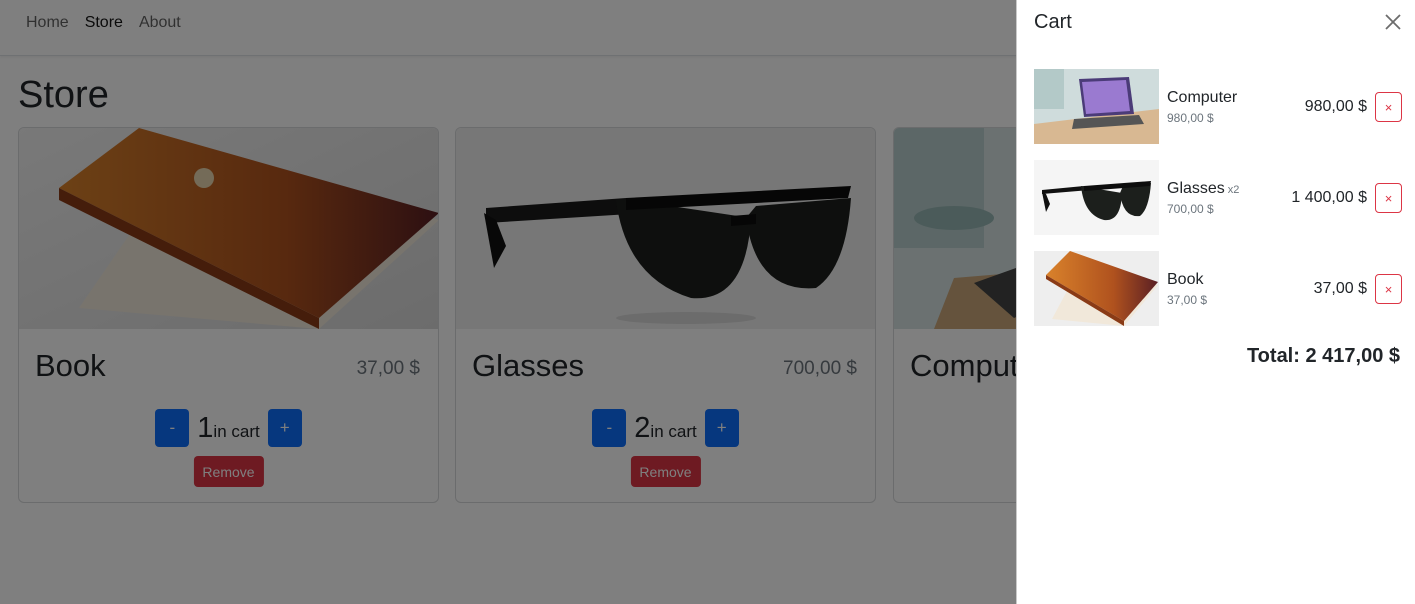 The width and height of the screenshot is (1415, 604). I want to click on cart-title: Cart, so click(1053, 22).